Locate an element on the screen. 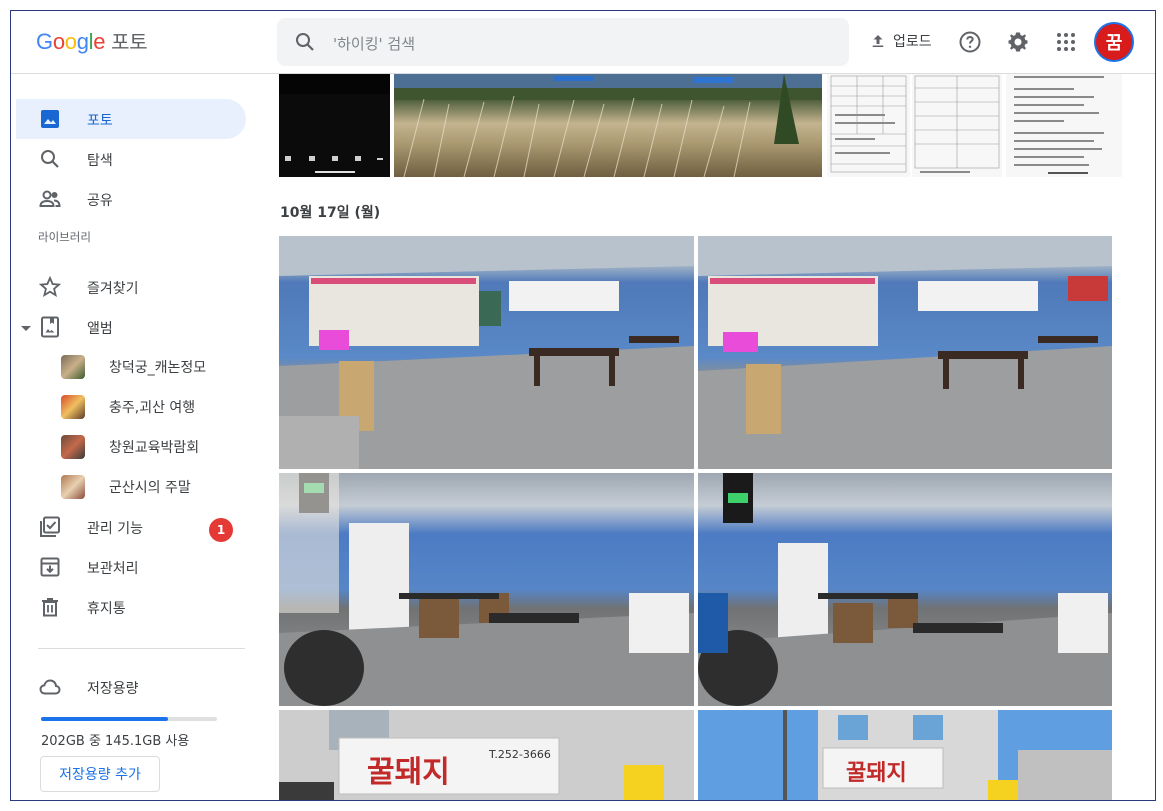 This screenshot has width=1163, height=811. sidebar-item-albums: 앨범 is located at coordinates (131, 327).